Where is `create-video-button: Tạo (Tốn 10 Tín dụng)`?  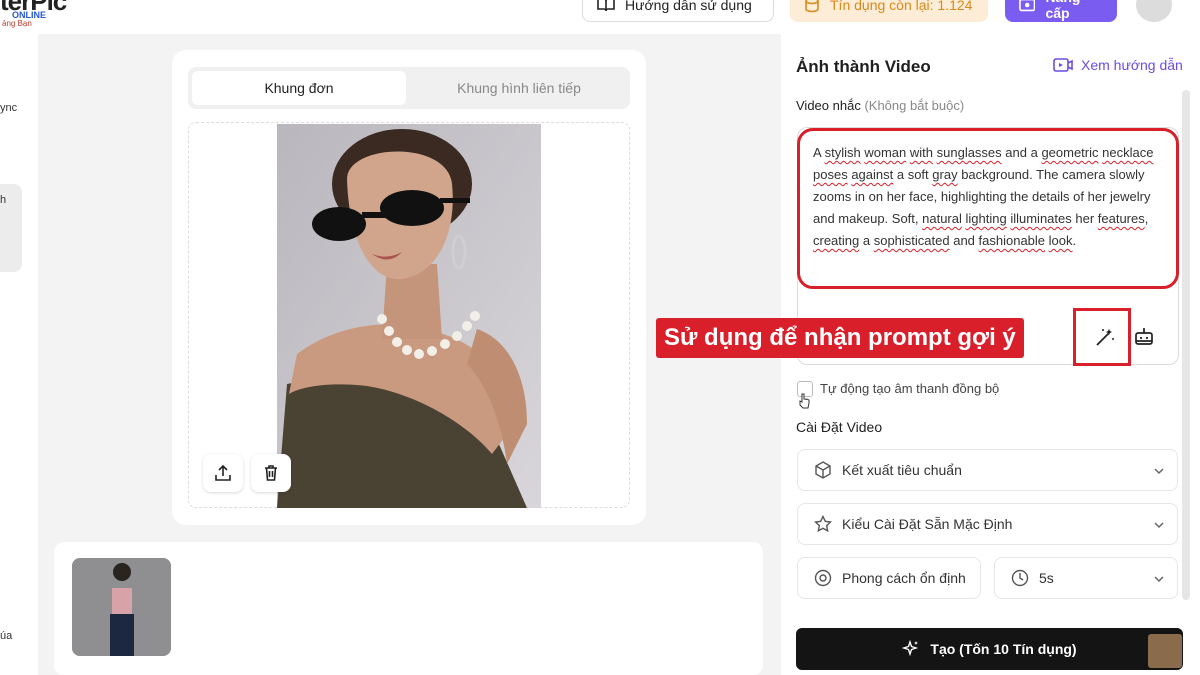 create-video-button: Tạo (Tốn 10 Tín dụng) is located at coordinates (989, 649).